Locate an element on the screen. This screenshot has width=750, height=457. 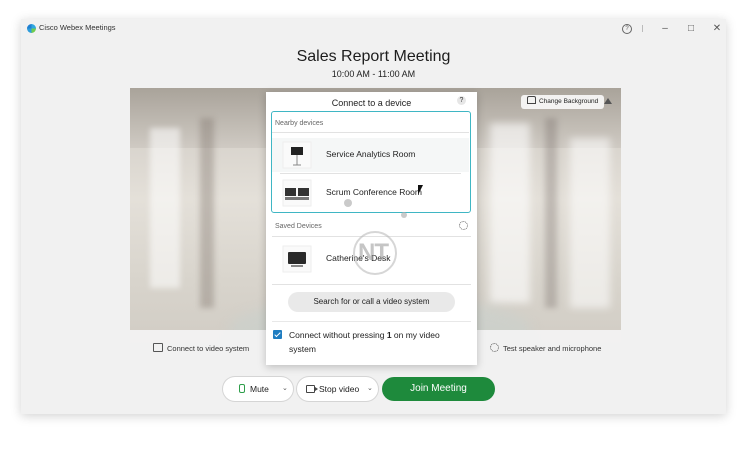
title-bar: Cisco Webex Meetings ? – □ ✕ is located at coordinates (373, 29).